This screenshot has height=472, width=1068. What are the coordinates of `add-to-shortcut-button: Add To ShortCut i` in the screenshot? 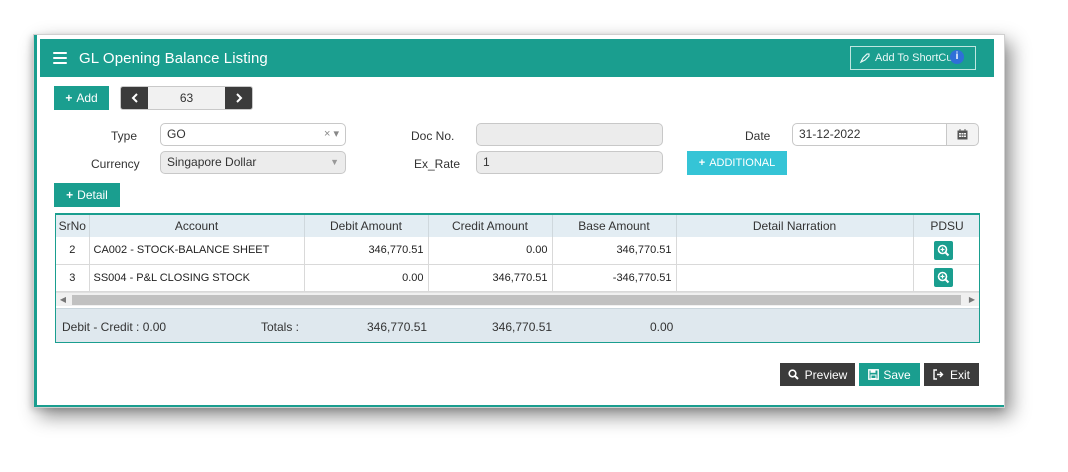 It's located at (913, 58).